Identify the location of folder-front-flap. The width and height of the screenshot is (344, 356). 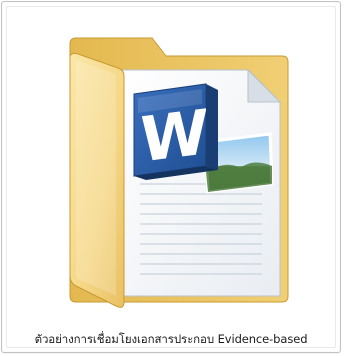
(97, 180).